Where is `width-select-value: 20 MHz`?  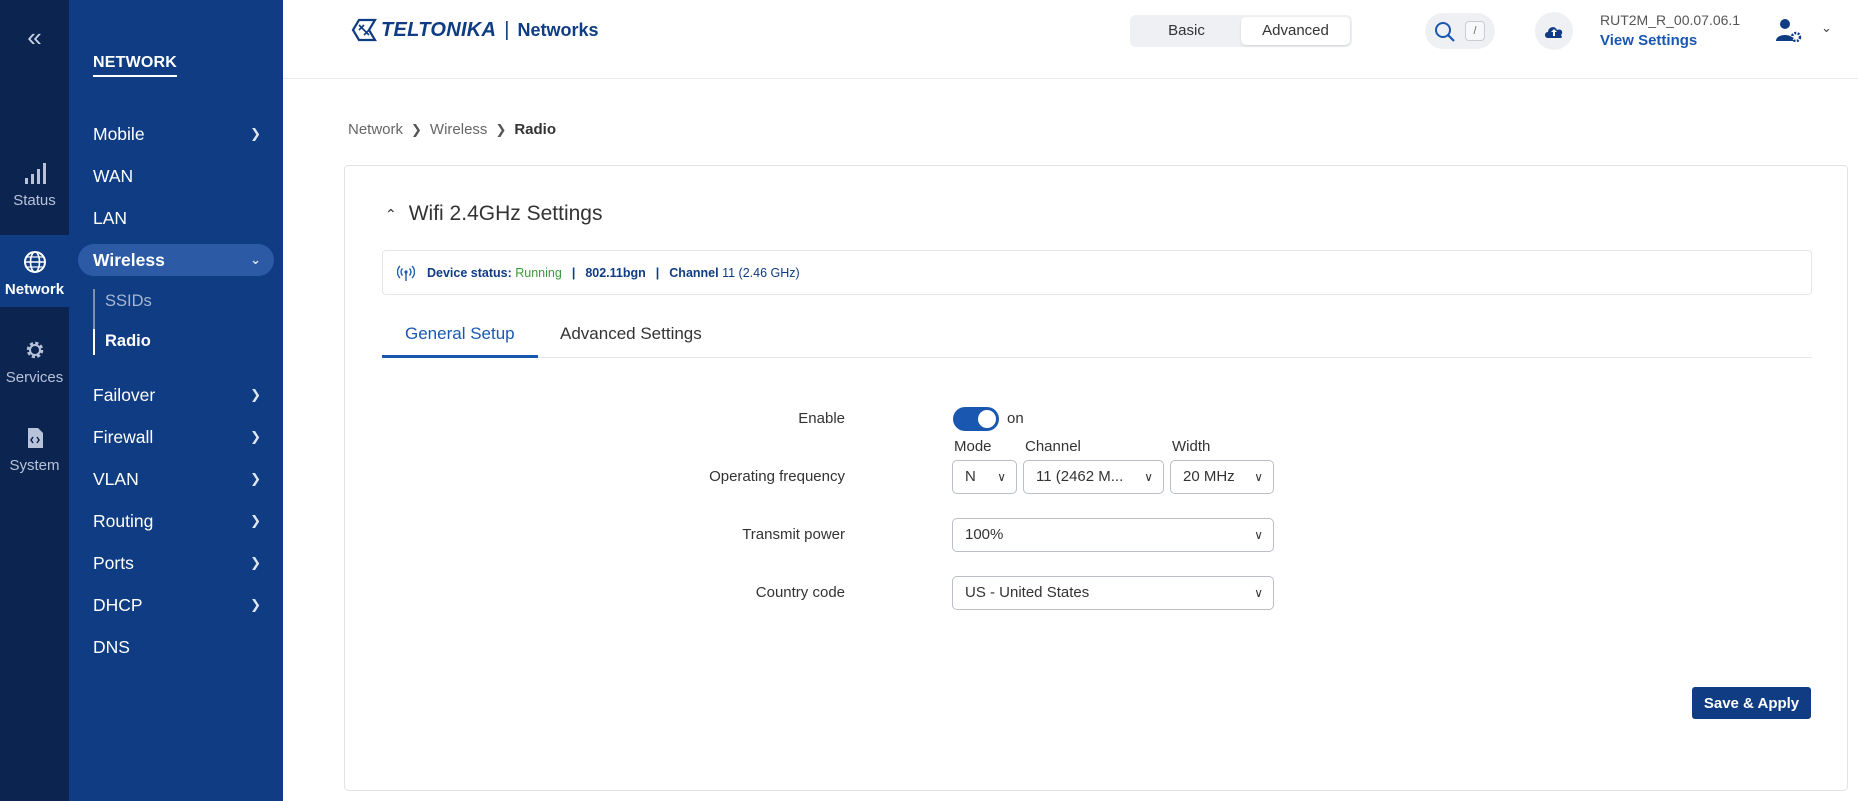
width-select-value: 20 MHz is located at coordinates (1209, 476).